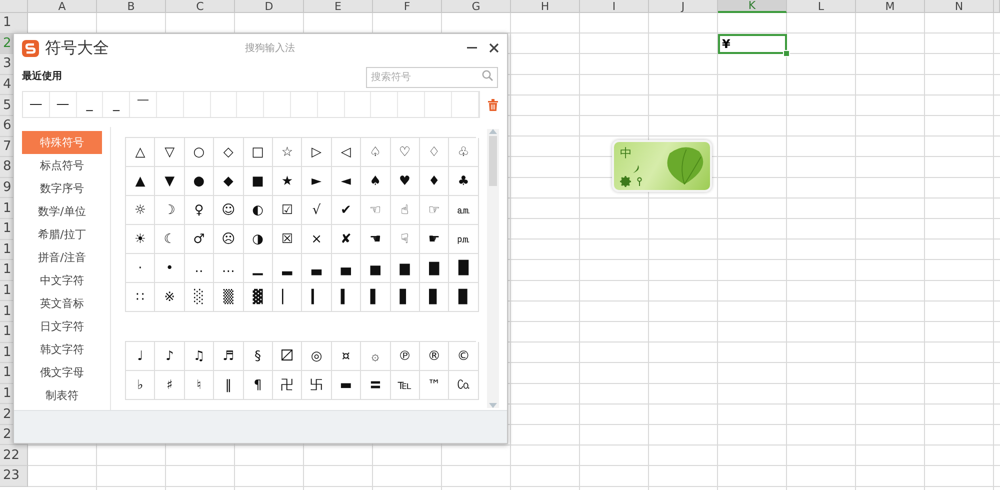 The image size is (1000, 490). Describe the element at coordinates (626, 153) in the screenshot. I see `input-mode-button: 中` at that location.